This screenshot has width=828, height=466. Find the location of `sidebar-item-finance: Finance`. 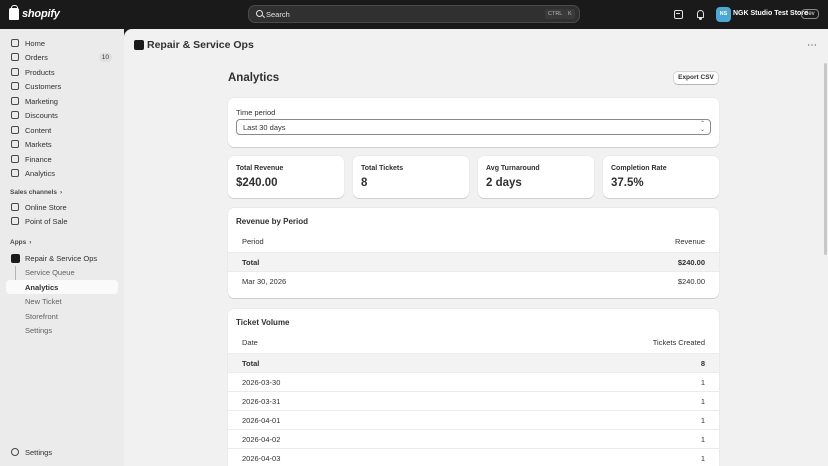

sidebar-item-finance: Finance is located at coordinates (62, 159).